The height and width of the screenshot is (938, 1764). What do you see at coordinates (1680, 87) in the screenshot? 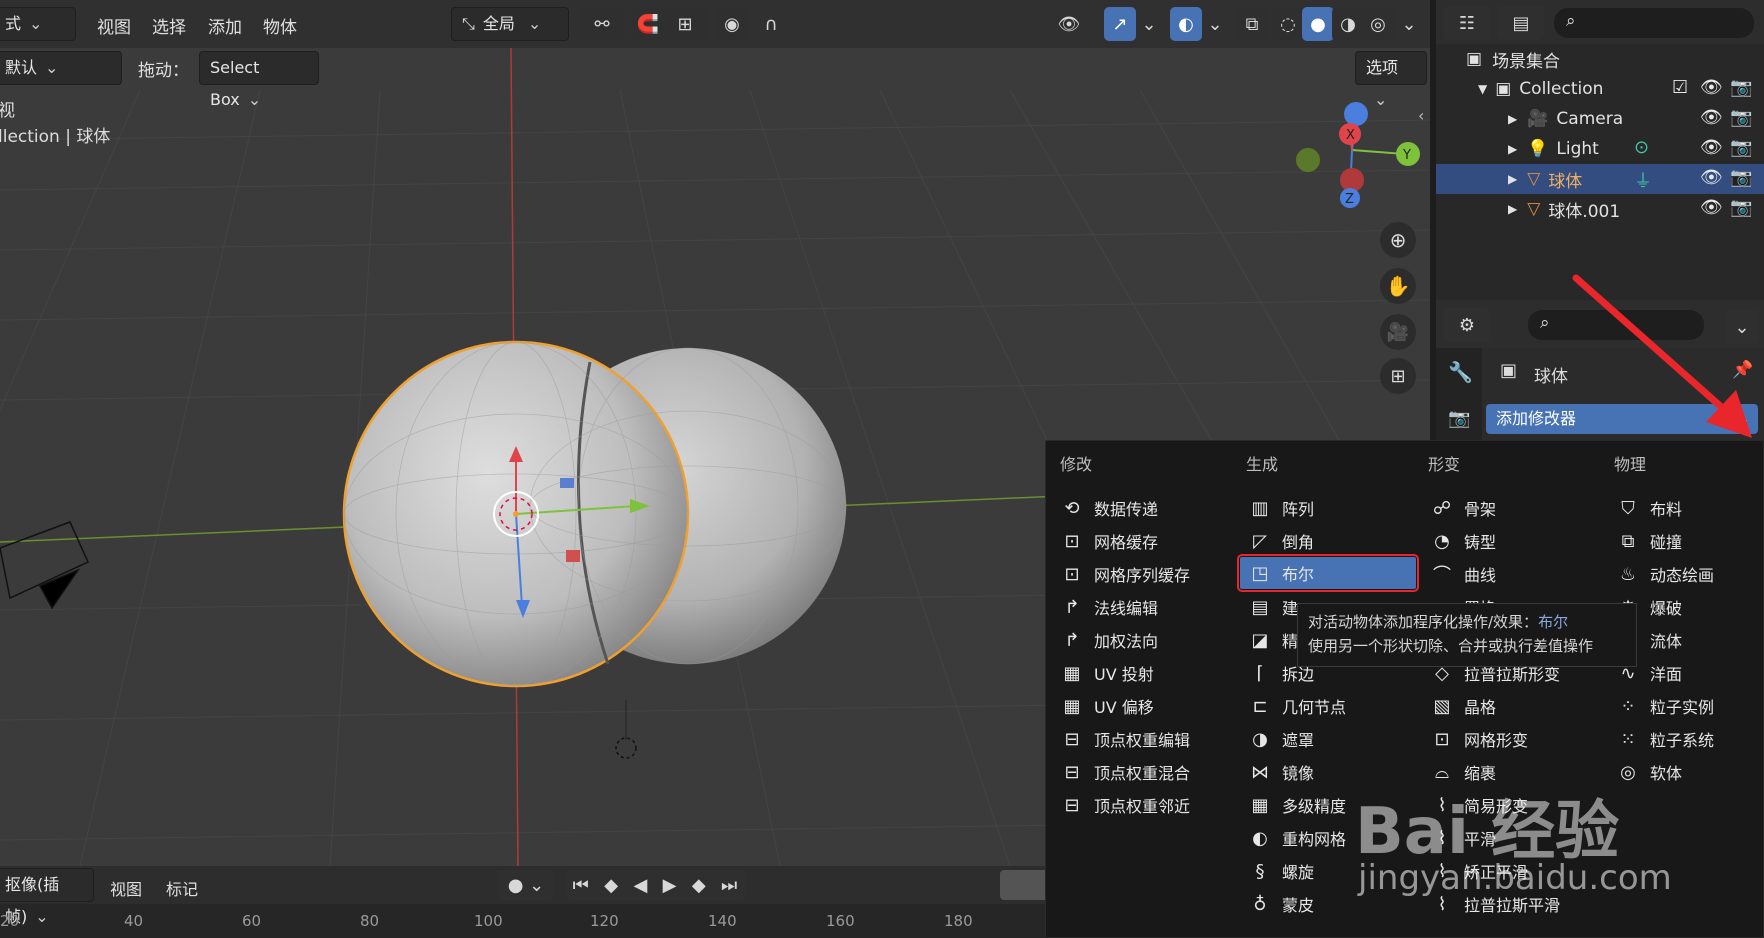
I see `checkbox-icon: ☑` at bounding box center [1680, 87].